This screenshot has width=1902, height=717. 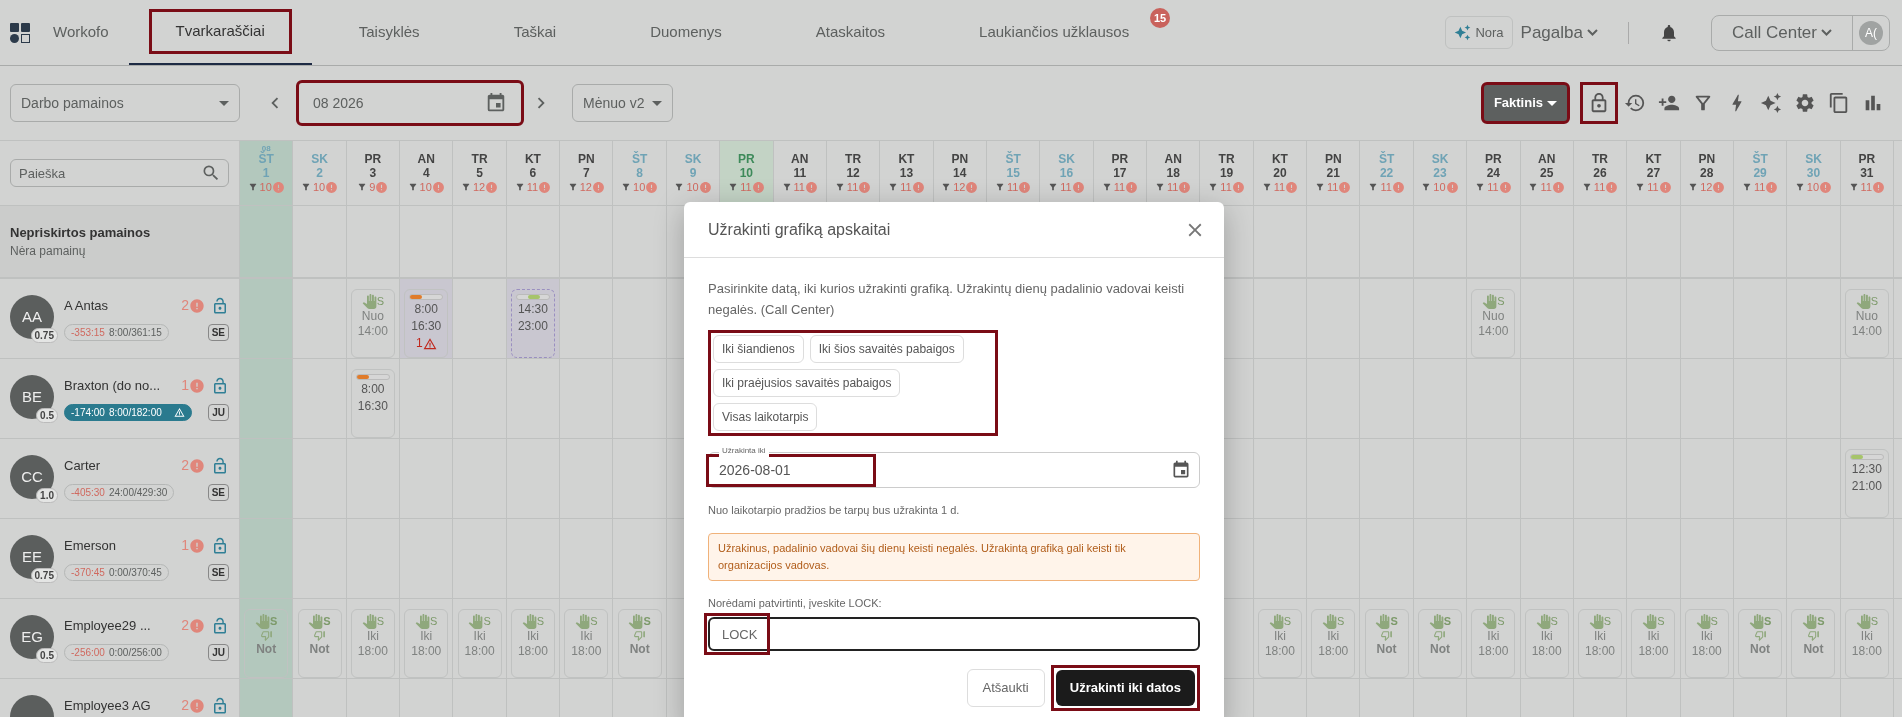 I want to click on request-text: 18:00, so click(x=1333, y=651).